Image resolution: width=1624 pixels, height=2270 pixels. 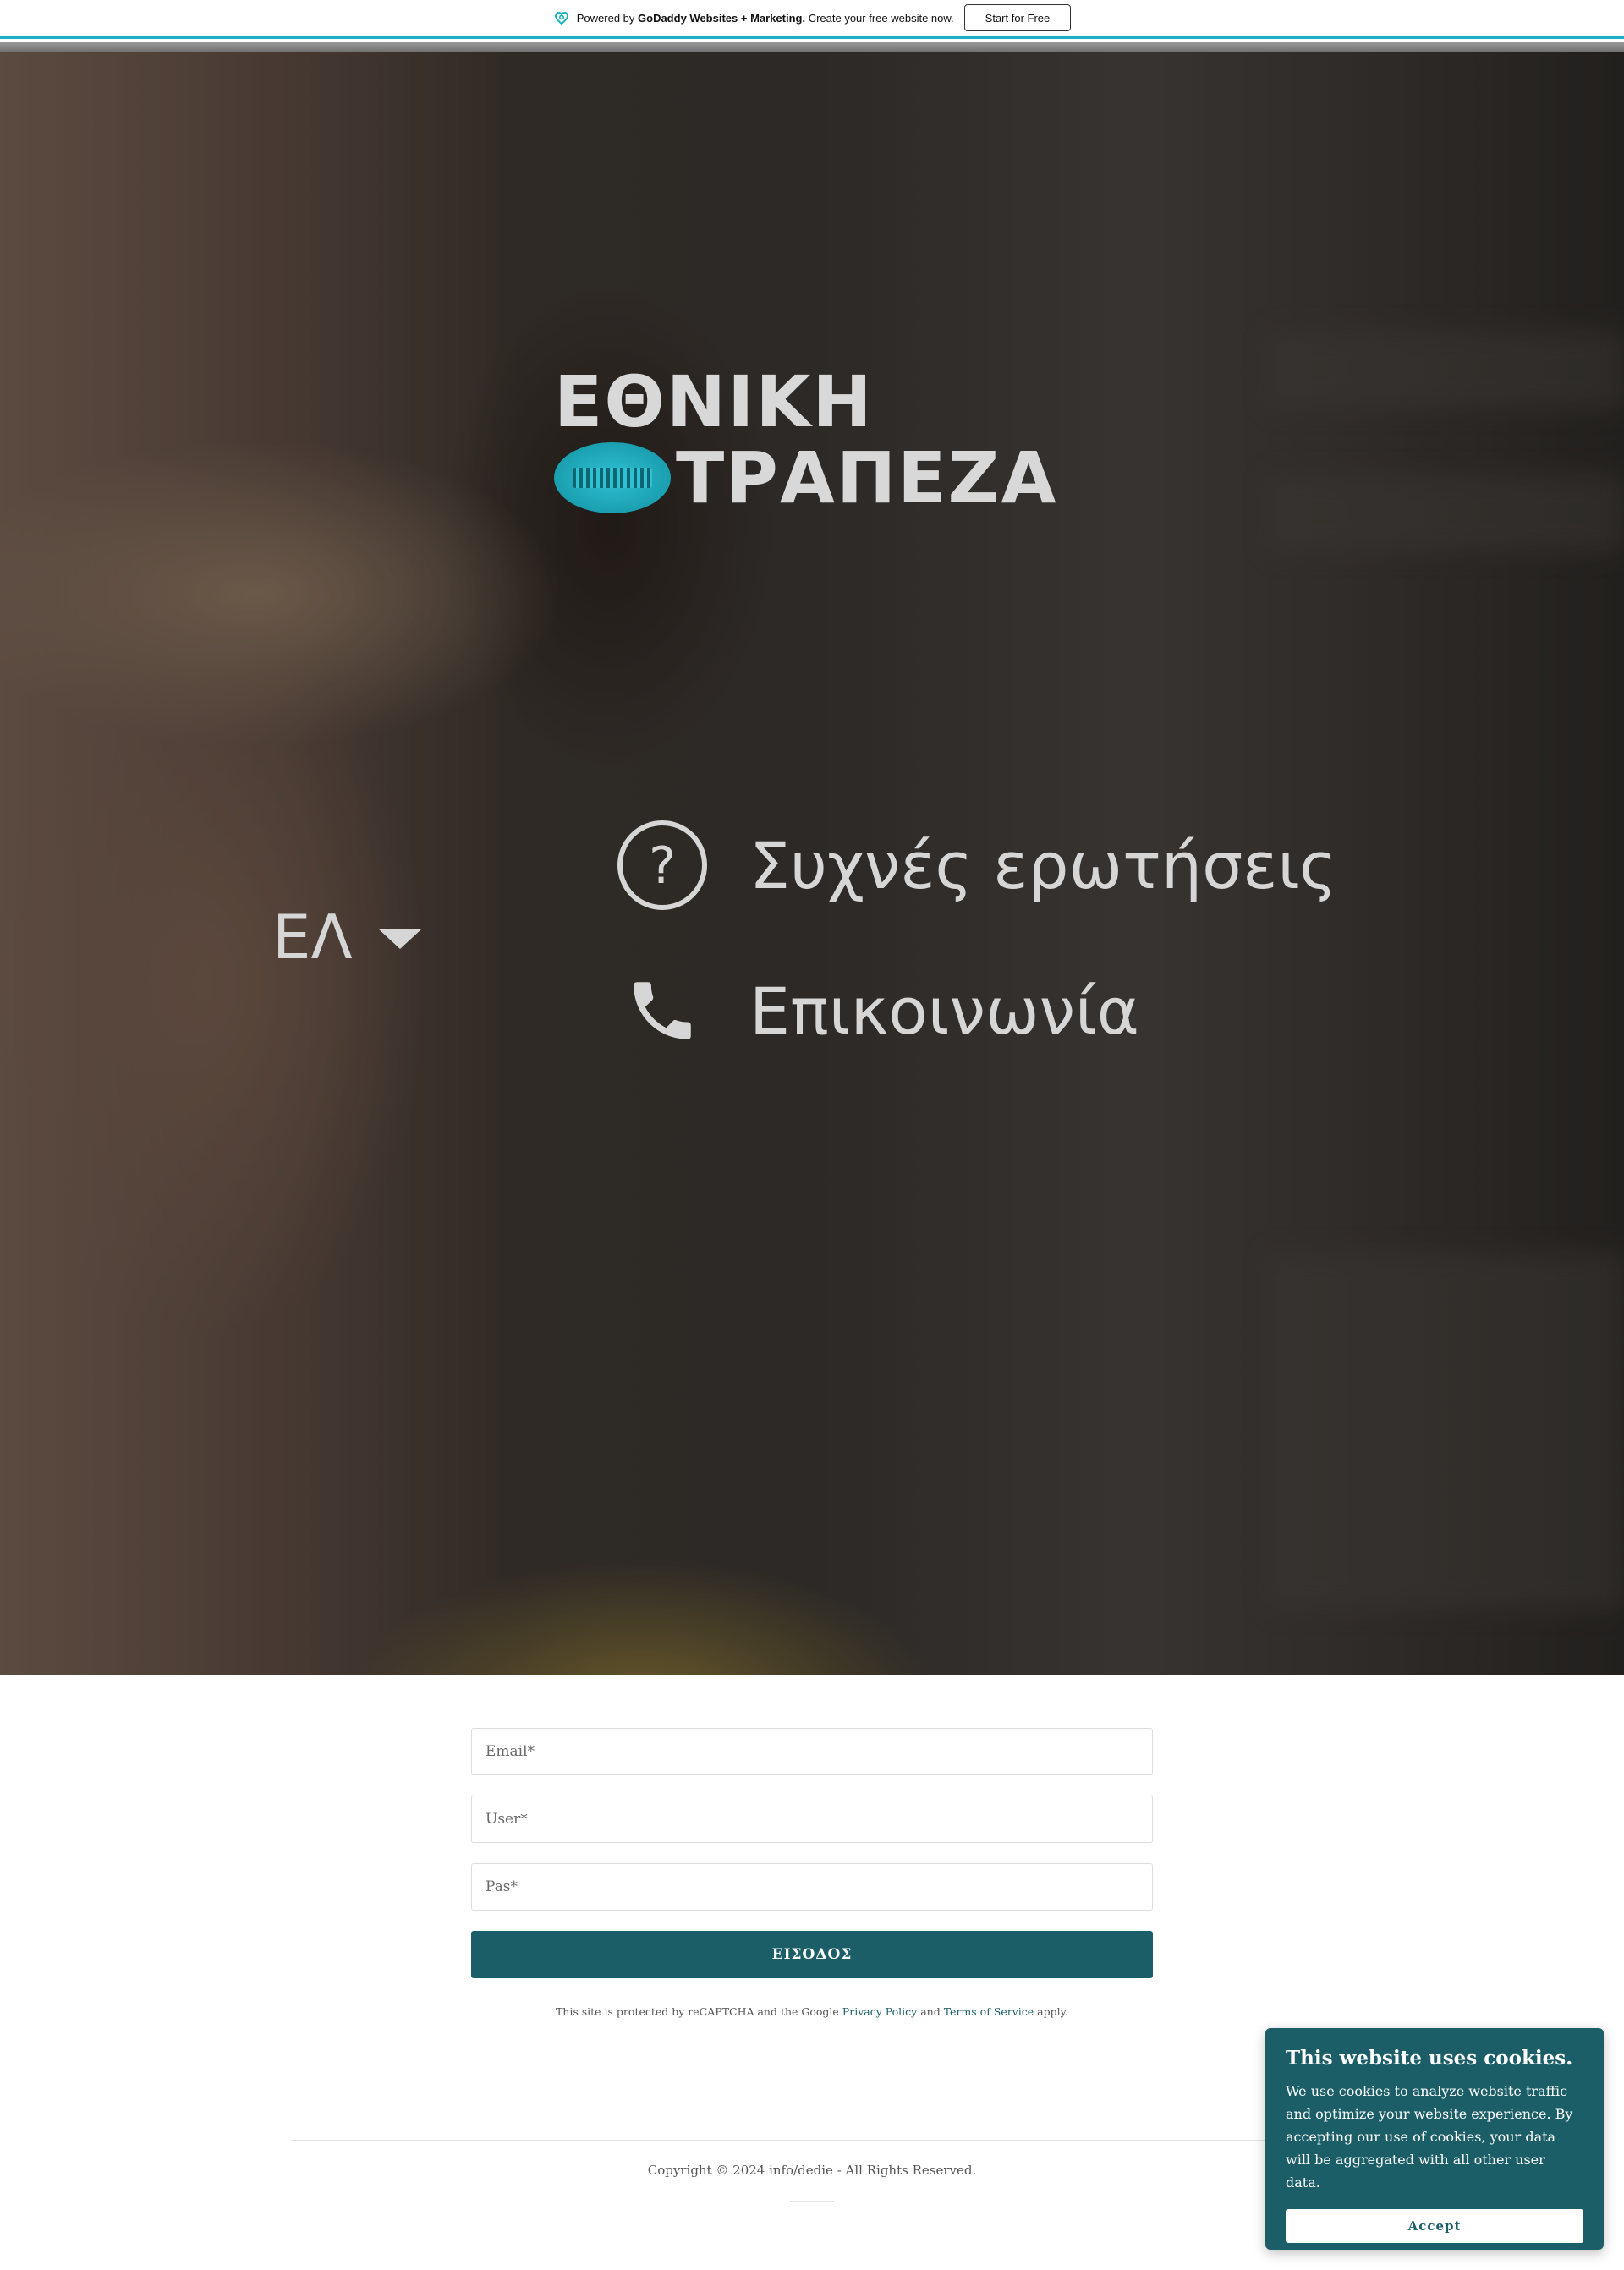 I want to click on bank-logo: ΕΘΝΙΚΗ ΤΡΑΠΕΖΑ, so click(x=806, y=440).